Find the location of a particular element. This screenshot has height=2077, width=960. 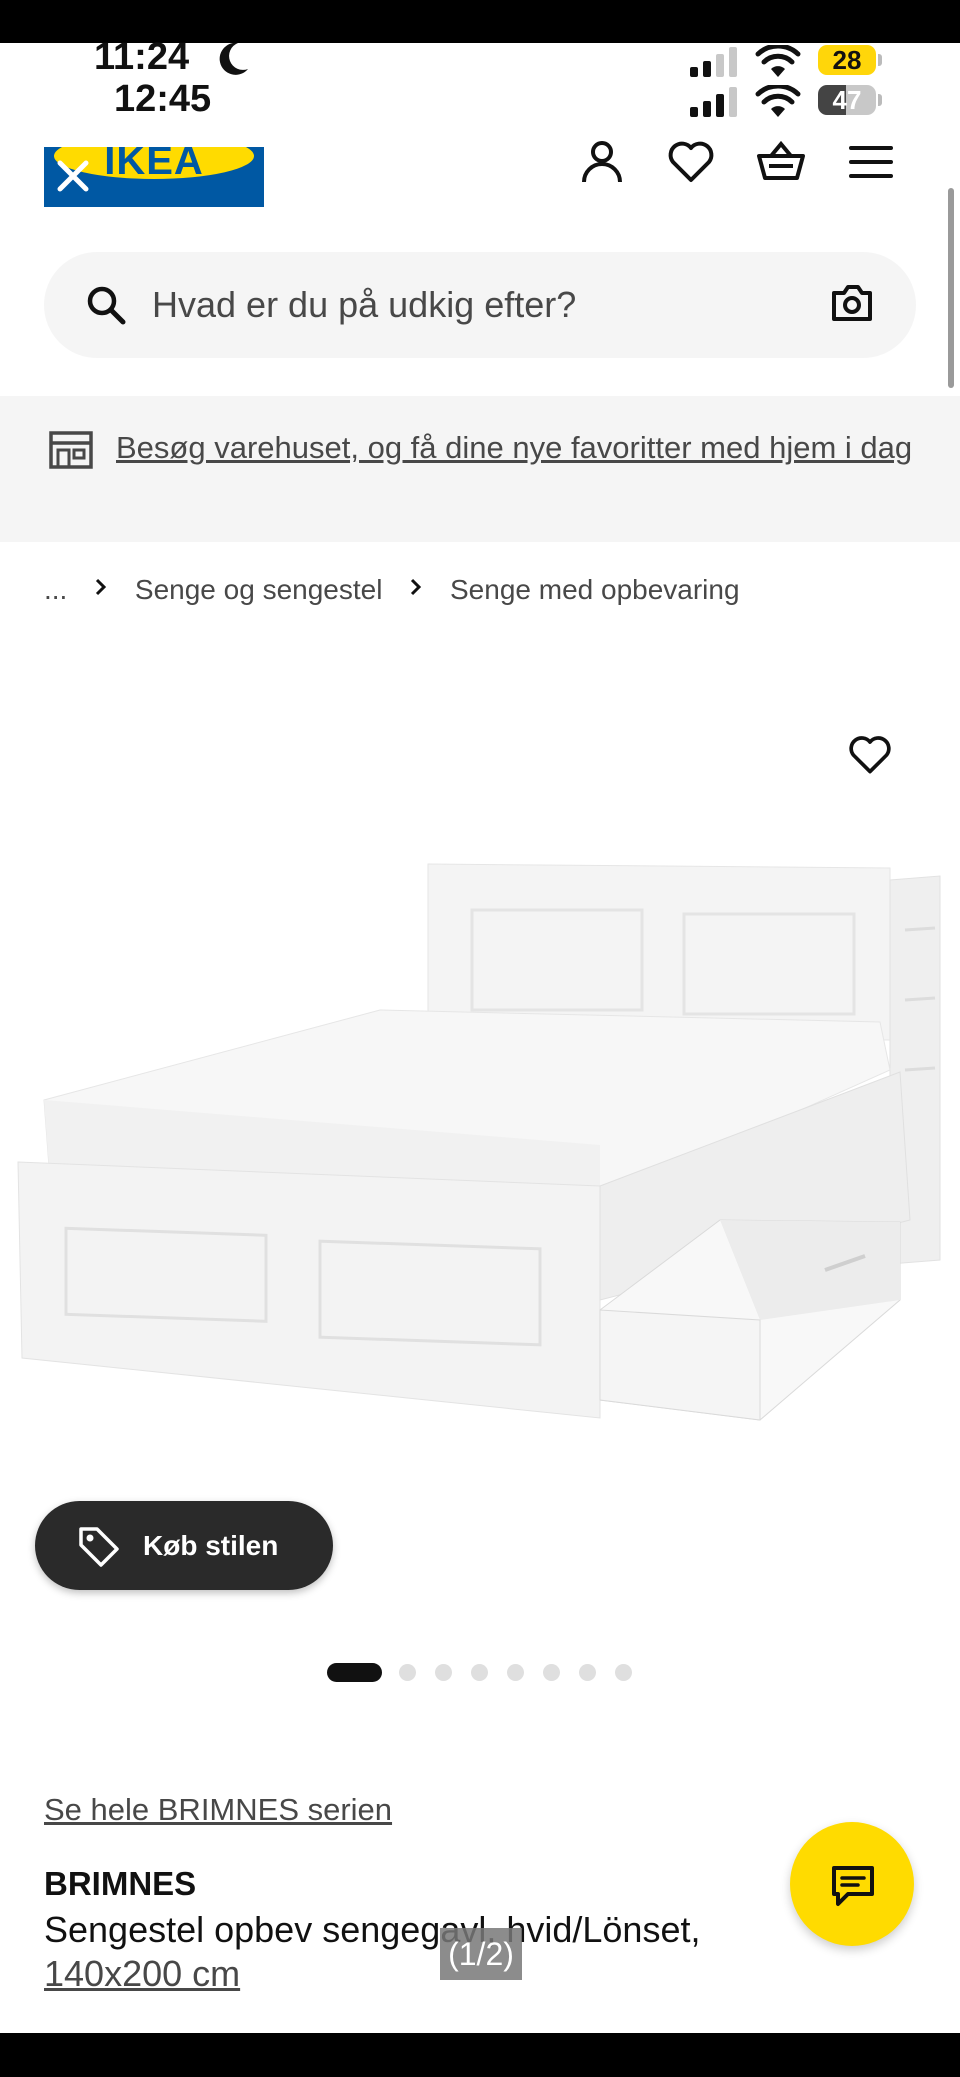

search-icon is located at coordinates (106, 305).